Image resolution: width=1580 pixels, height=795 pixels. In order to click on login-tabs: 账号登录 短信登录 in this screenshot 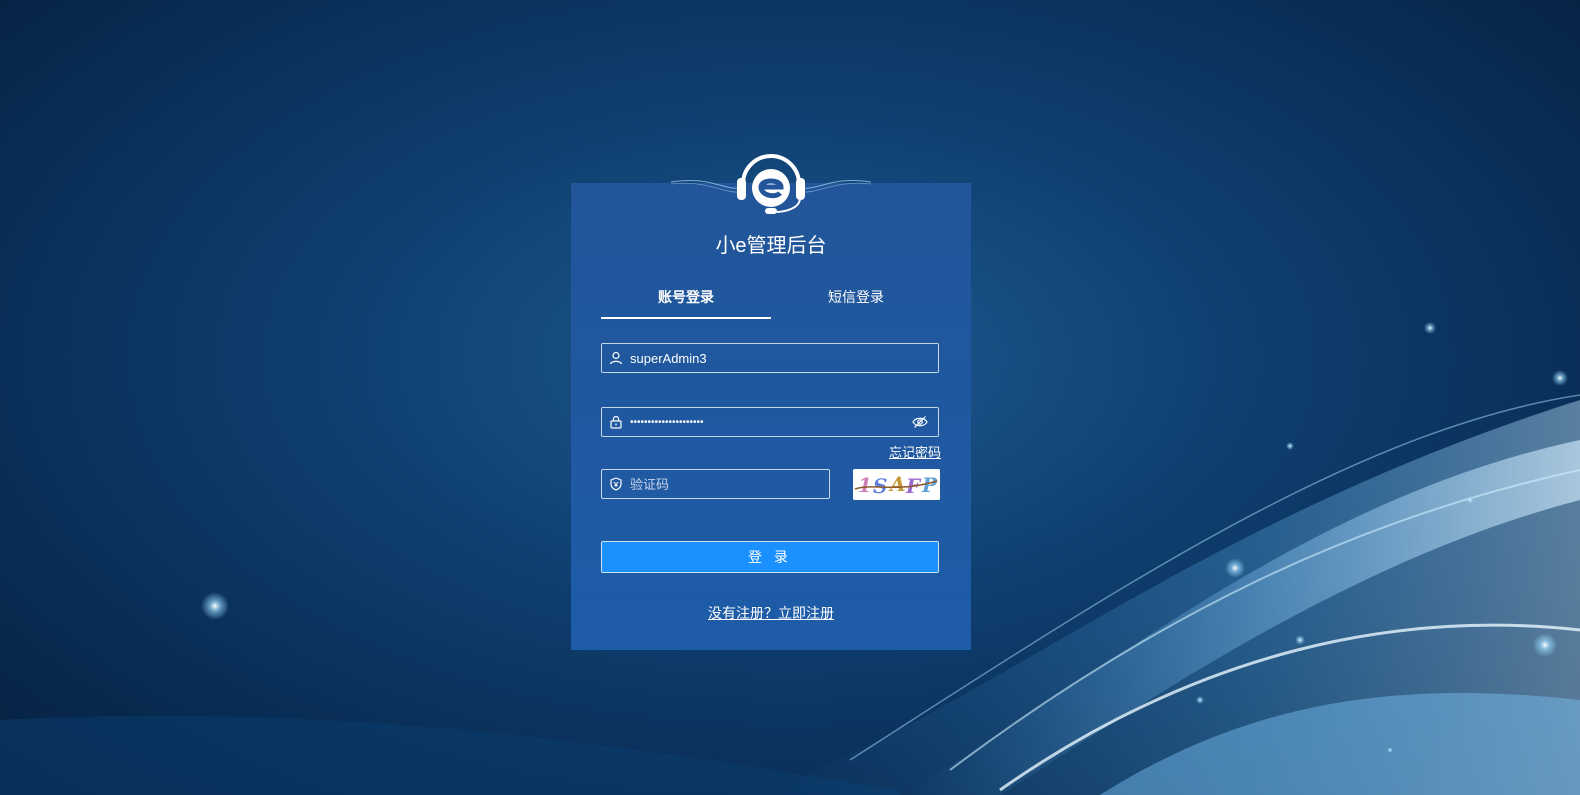, I will do `click(771, 301)`.